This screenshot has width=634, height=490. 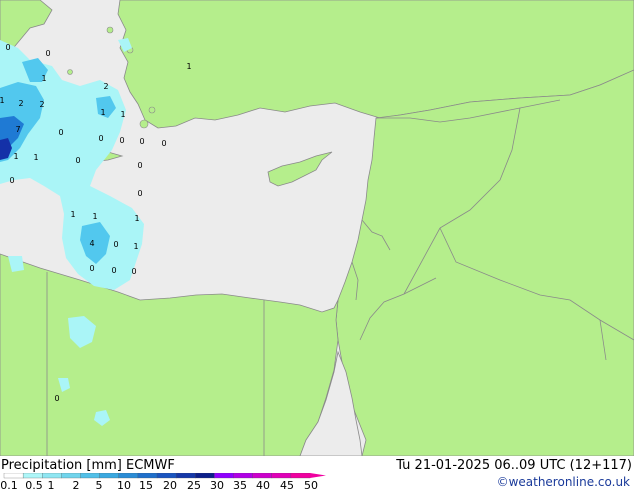 What do you see at coordinates (240, 484) in the screenshot?
I see `colorbar-tick-label: 35` at bounding box center [240, 484].